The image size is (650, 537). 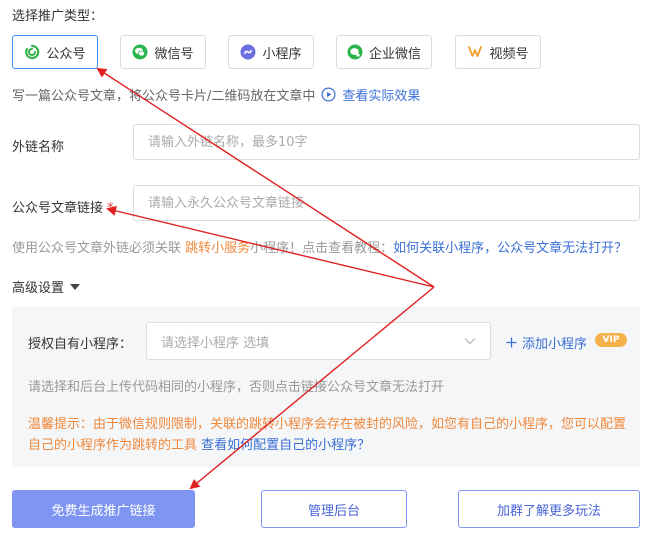 I want to click on view-effect-link: 查看实际效果, so click(x=381, y=94).